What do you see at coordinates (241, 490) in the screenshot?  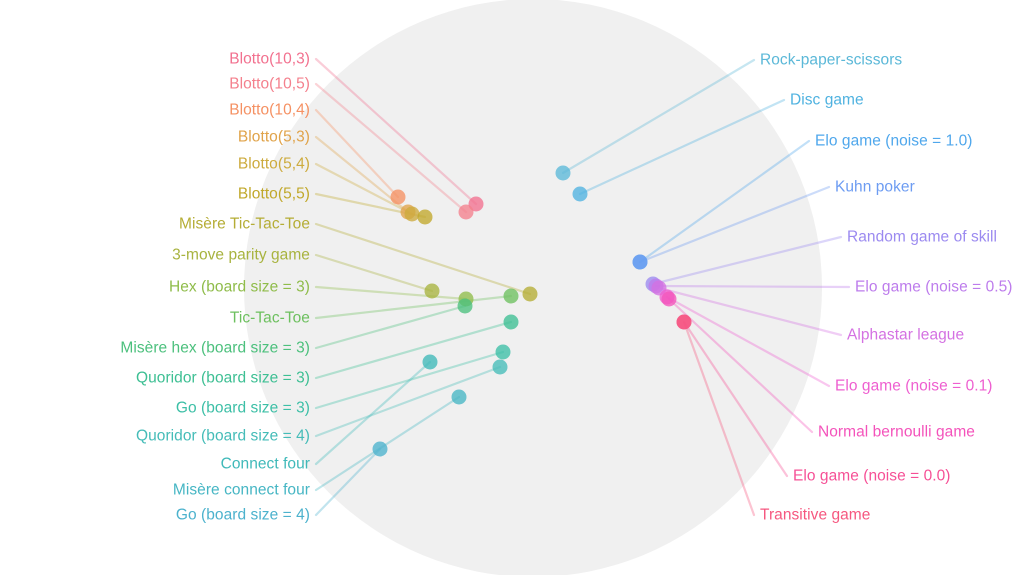 I see `point-label: Misère connect four` at bounding box center [241, 490].